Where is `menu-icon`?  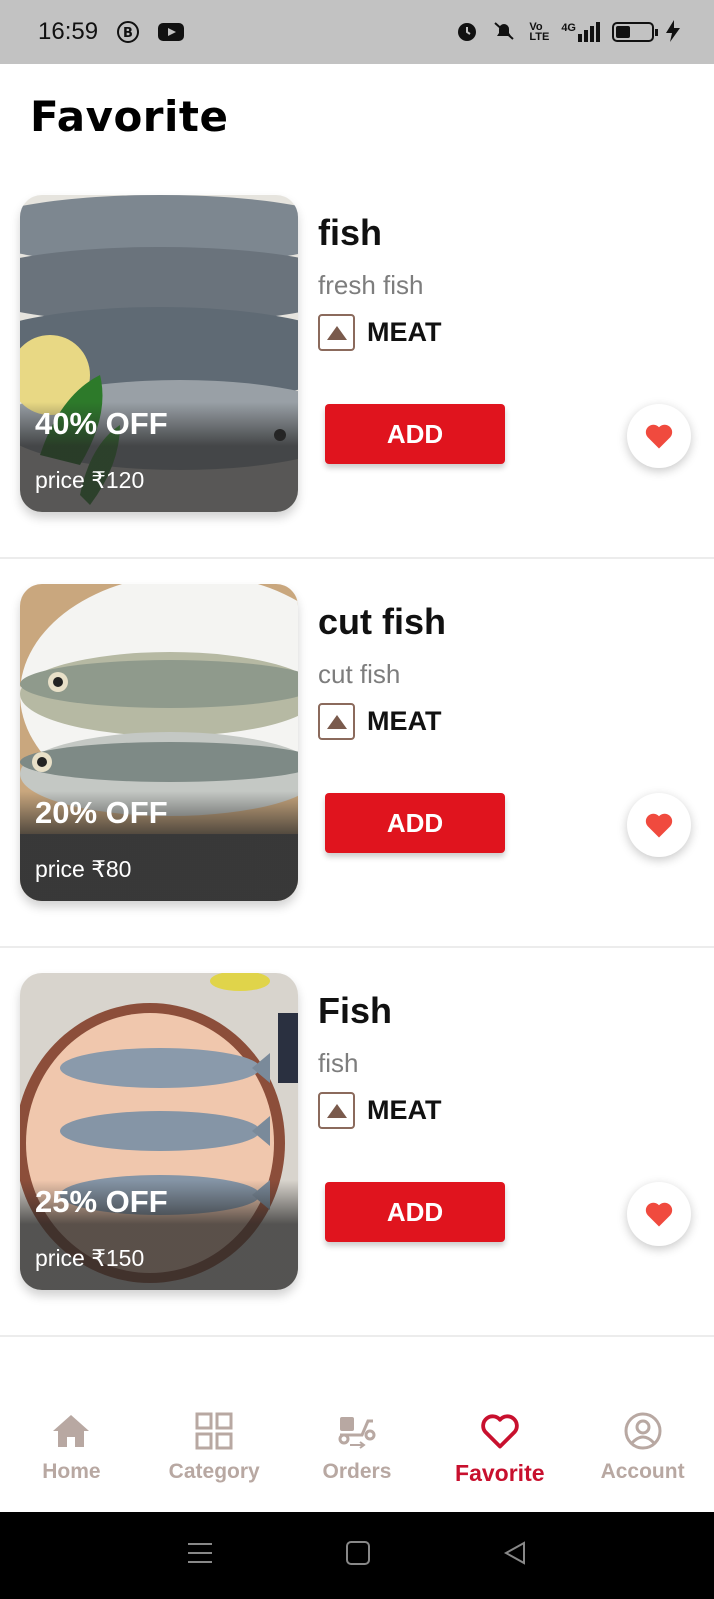 menu-icon is located at coordinates (200, 1555).